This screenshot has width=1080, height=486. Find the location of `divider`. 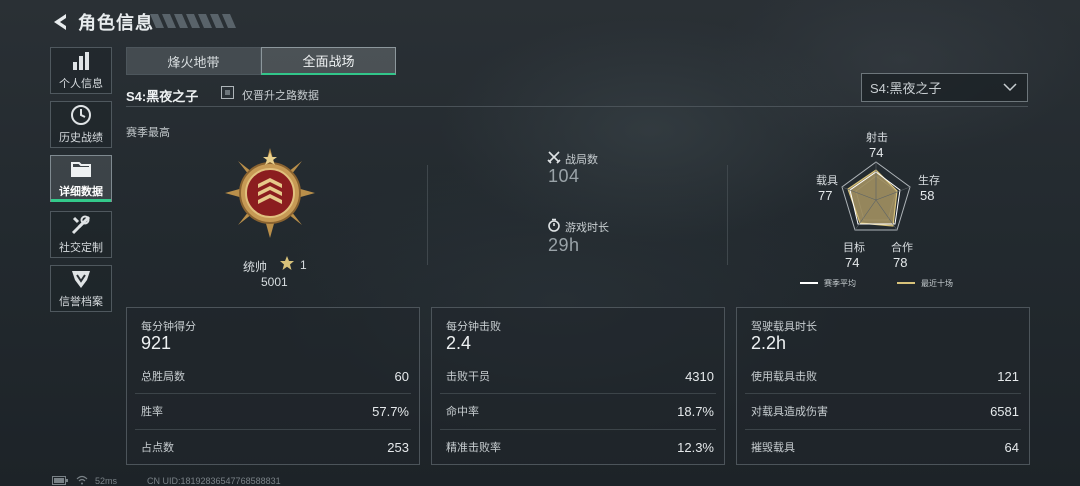

divider is located at coordinates (577, 106).